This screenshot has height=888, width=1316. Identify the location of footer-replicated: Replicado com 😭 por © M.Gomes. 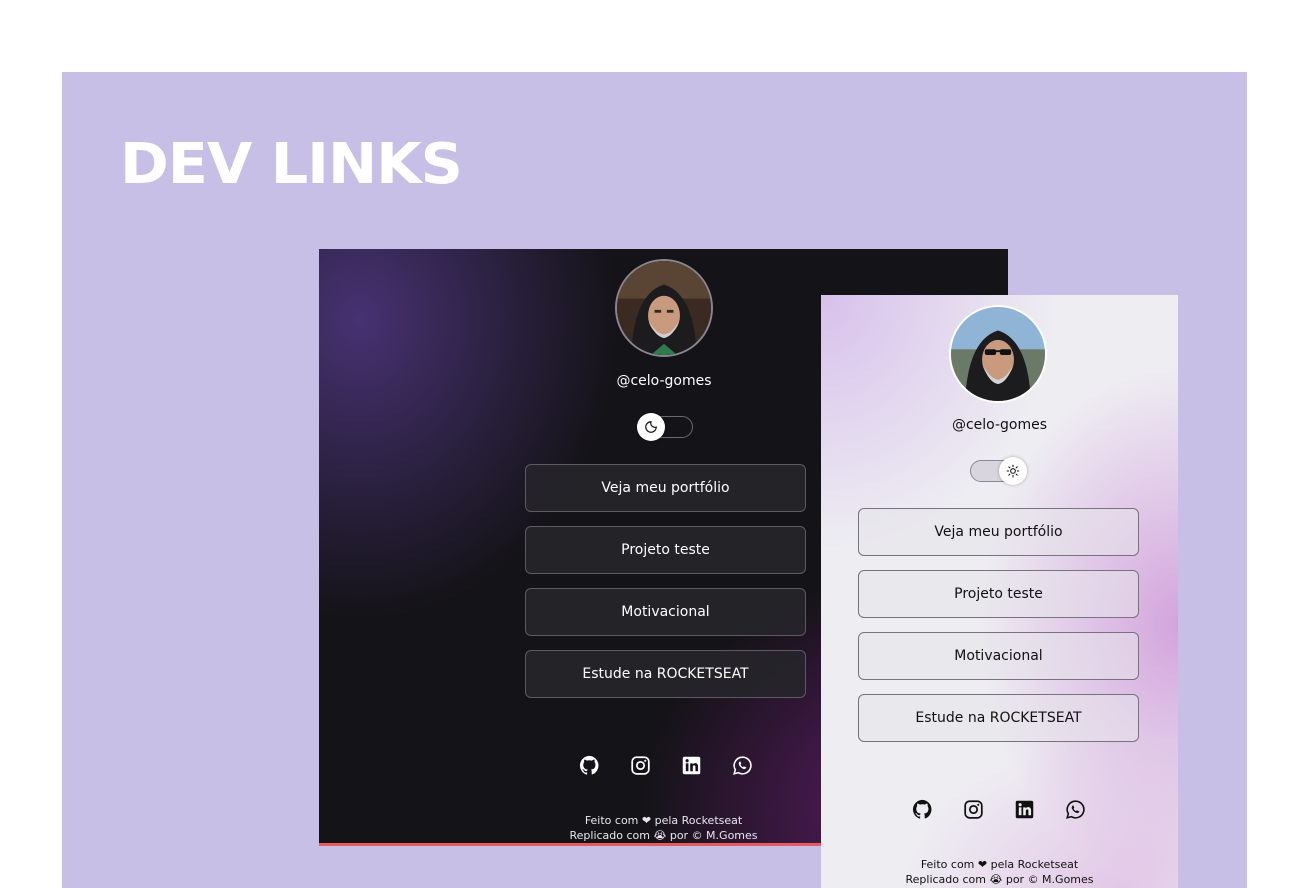
(999, 879).